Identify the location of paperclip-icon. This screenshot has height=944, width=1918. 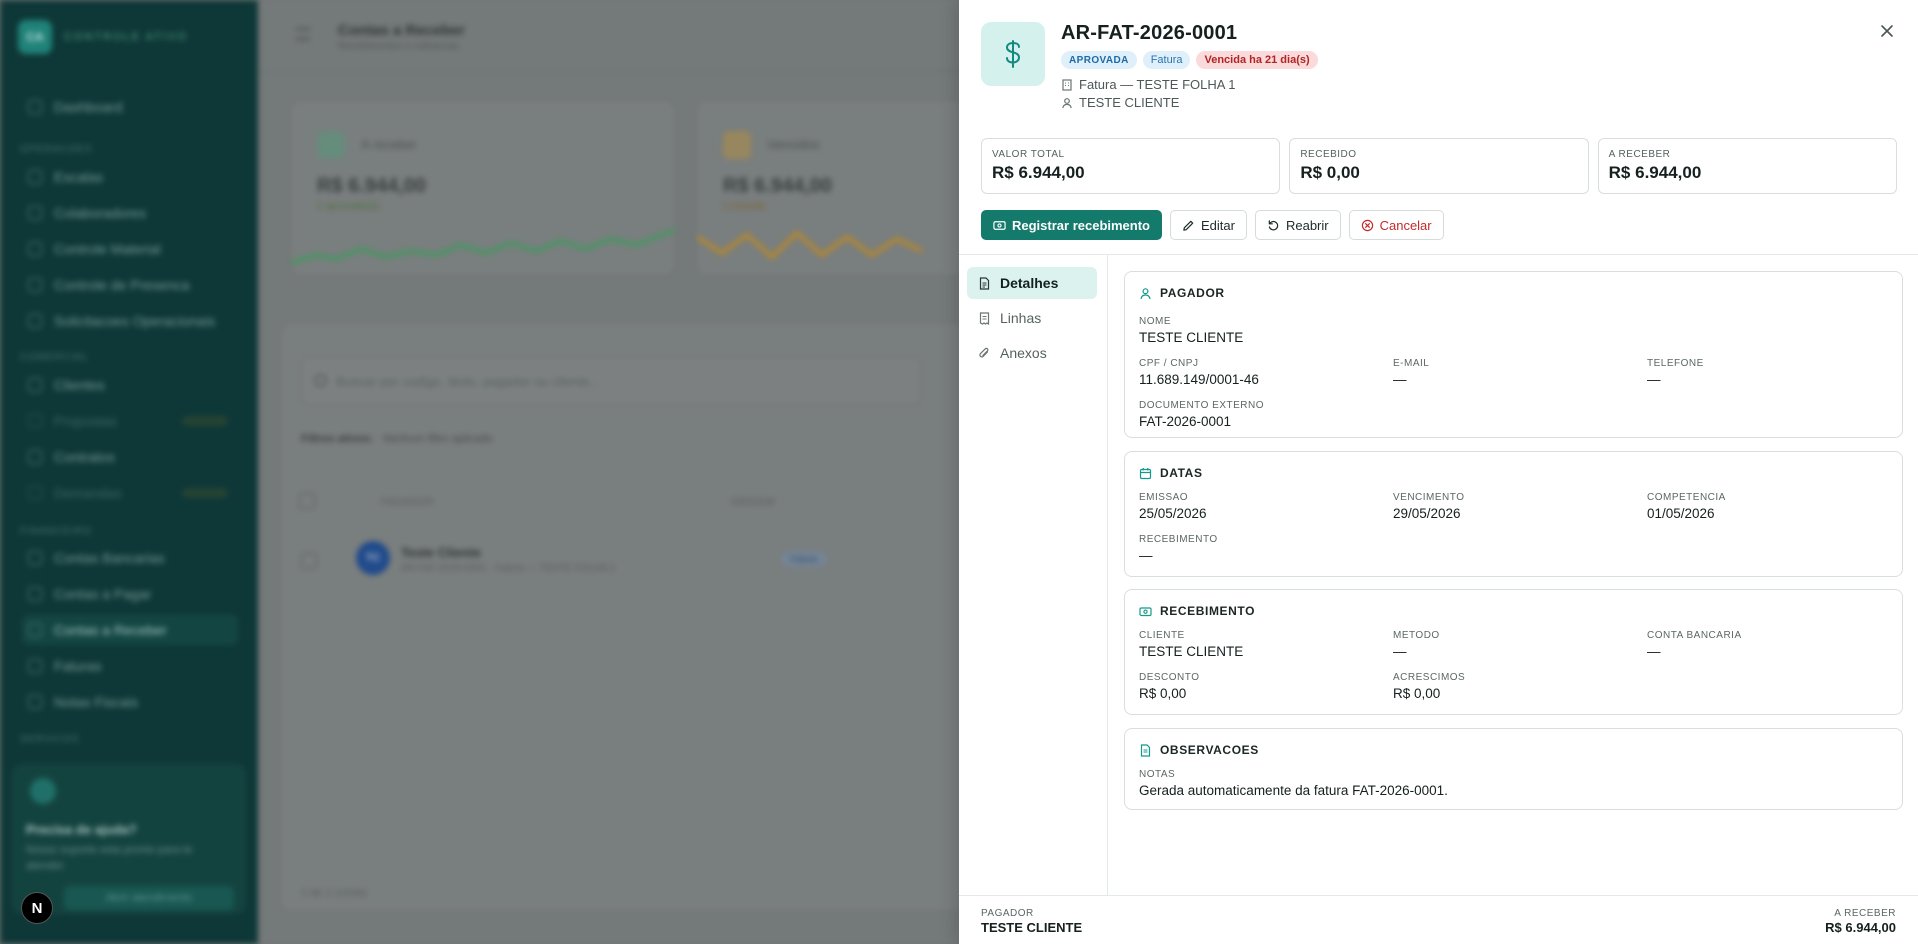
(984, 352).